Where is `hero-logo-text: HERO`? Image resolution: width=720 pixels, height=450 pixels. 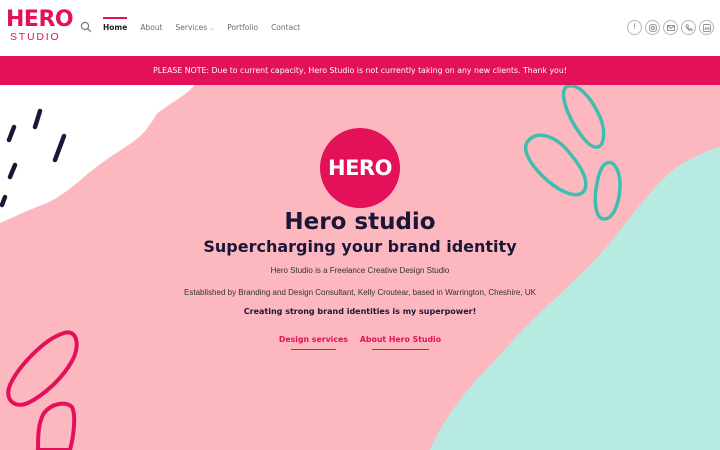
hero-logo-text: HERO is located at coordinates (360, 168).